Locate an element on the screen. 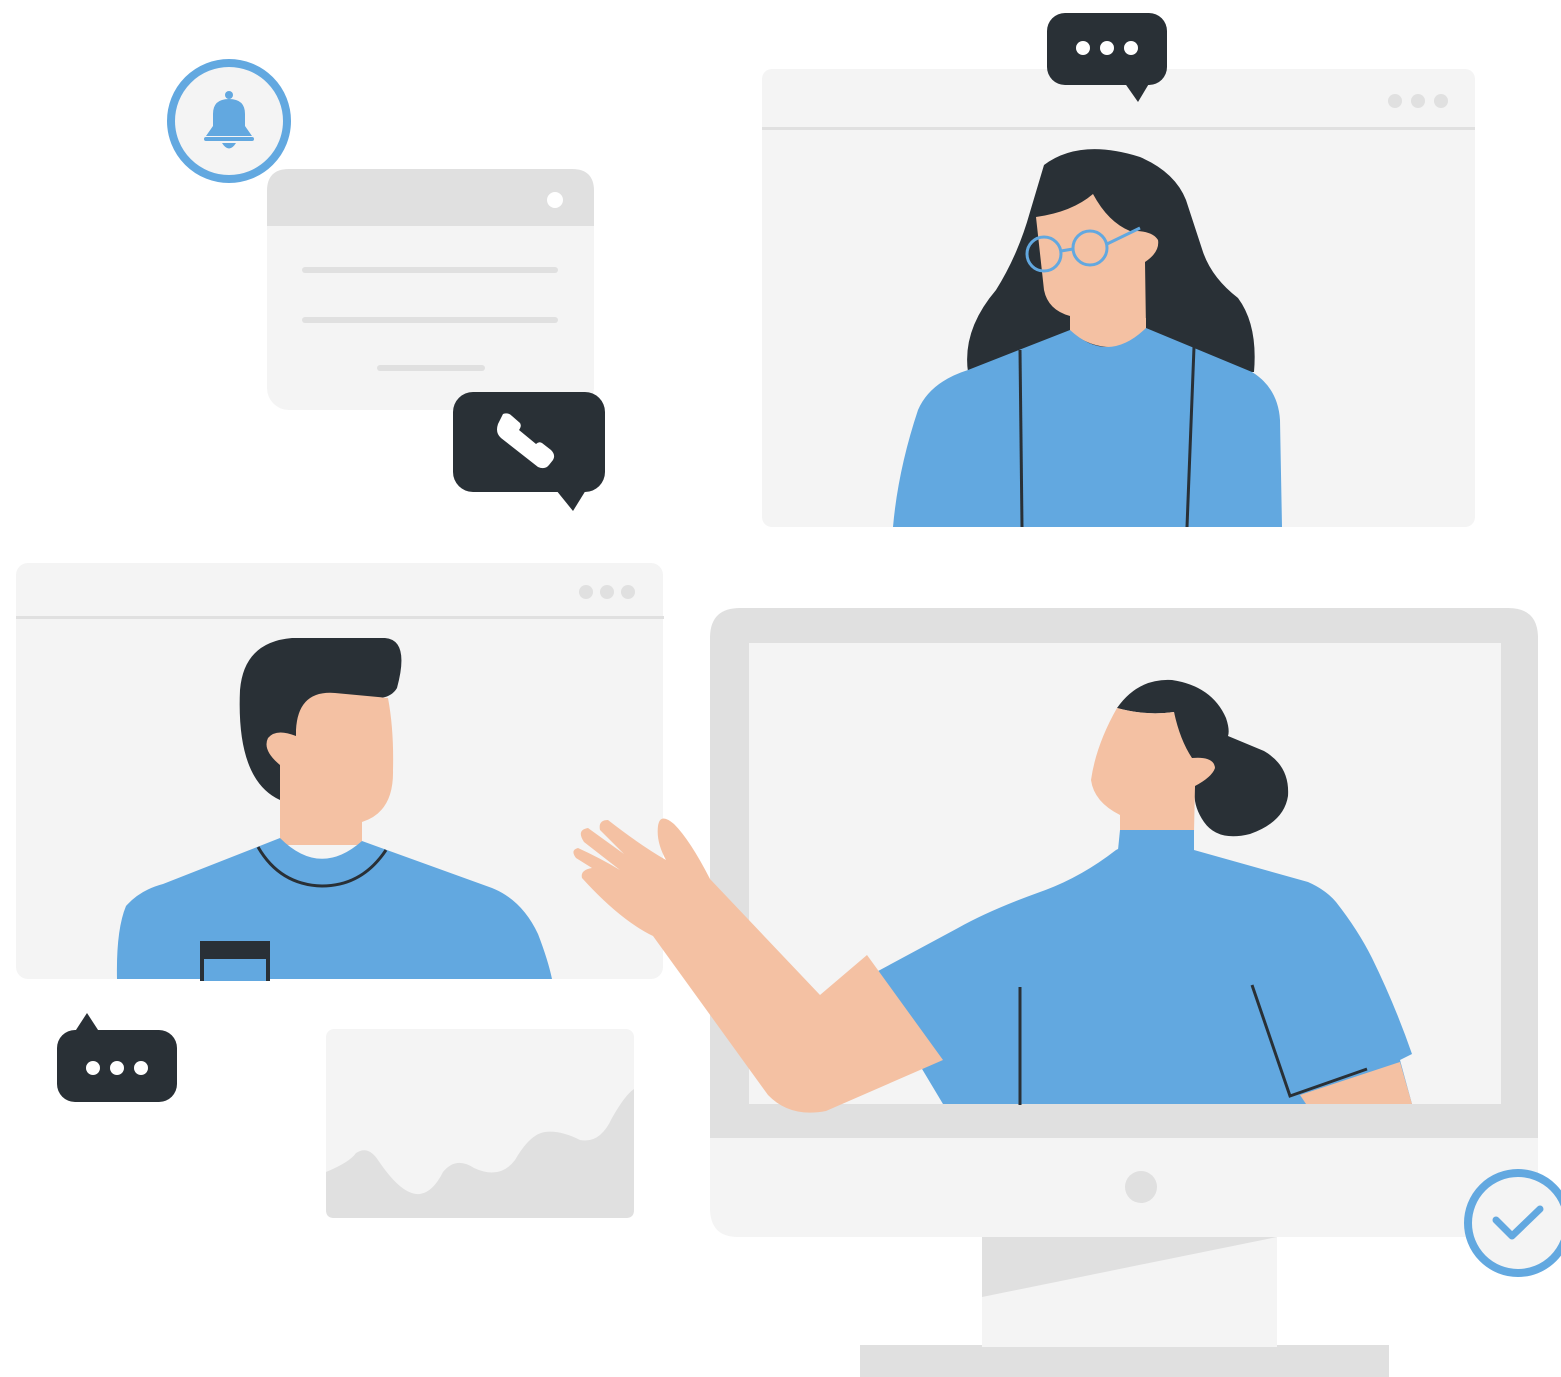  video-call-window-left is located at coordinates (340, 772).